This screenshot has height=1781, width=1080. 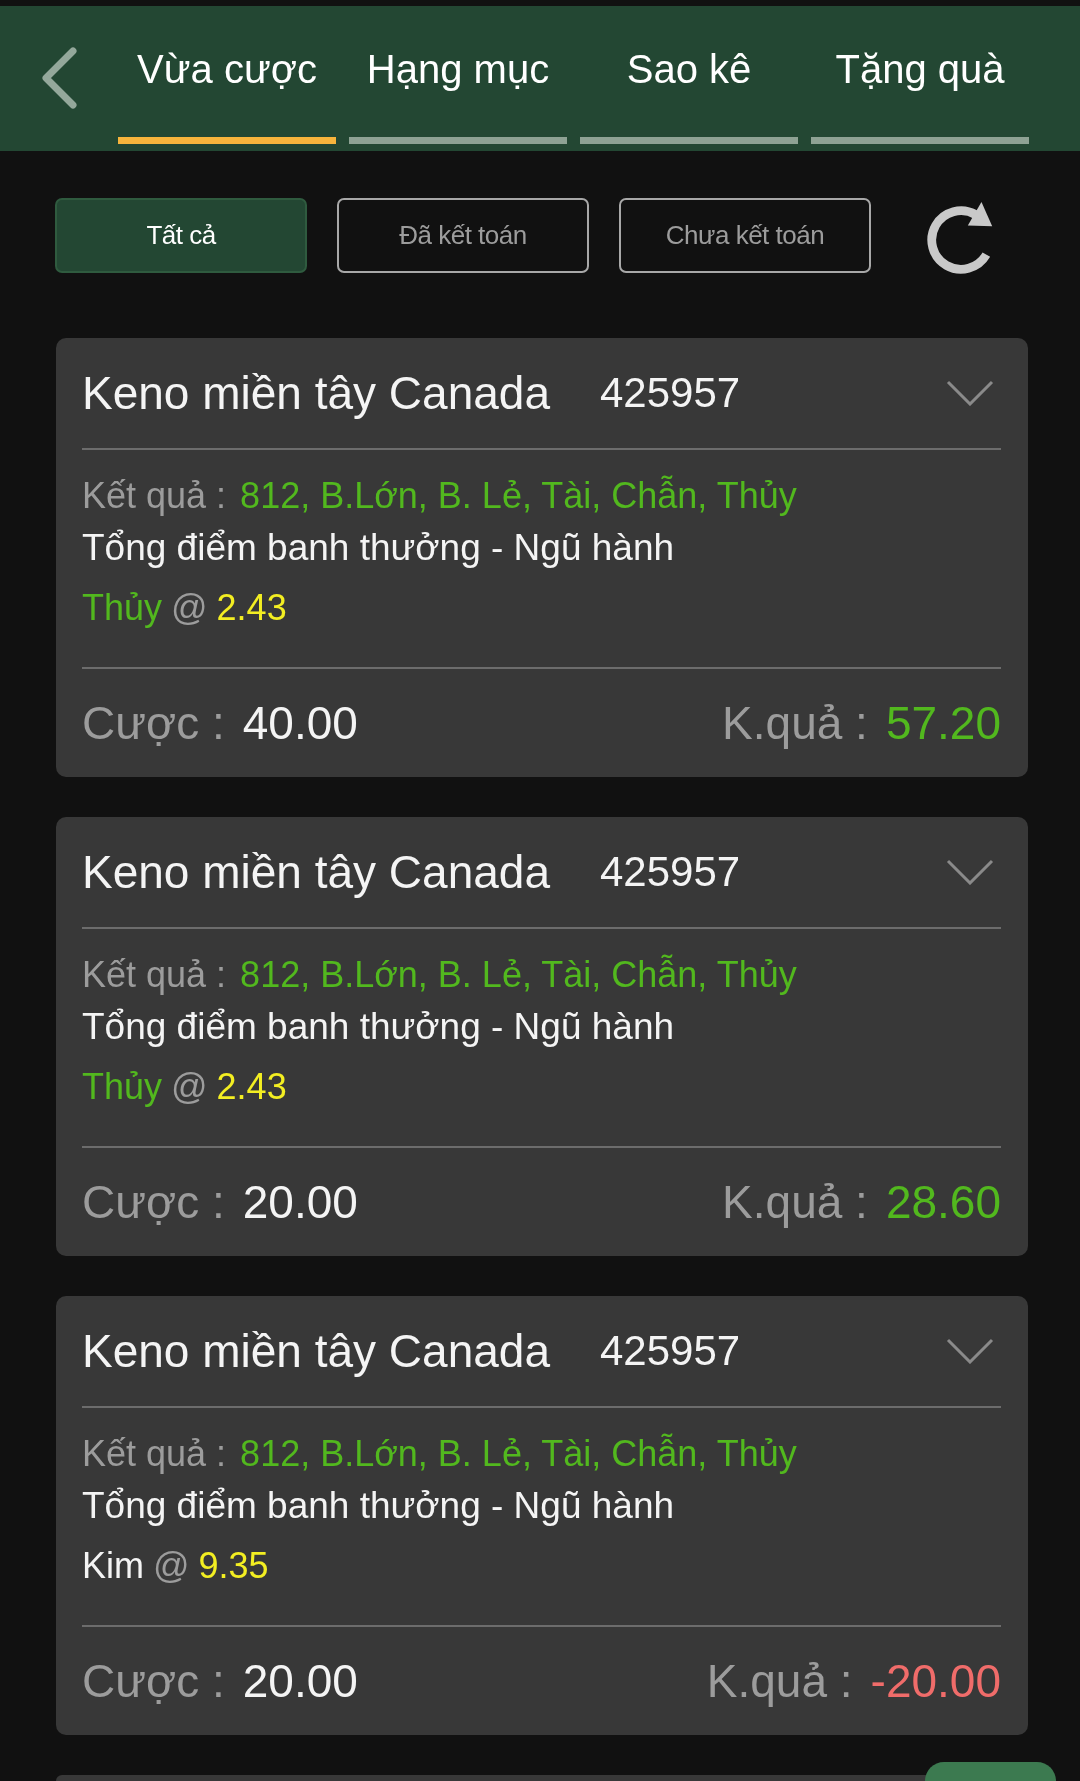 I want to click on filter-button: Chưa kết toán, so click(x=745, y=235).